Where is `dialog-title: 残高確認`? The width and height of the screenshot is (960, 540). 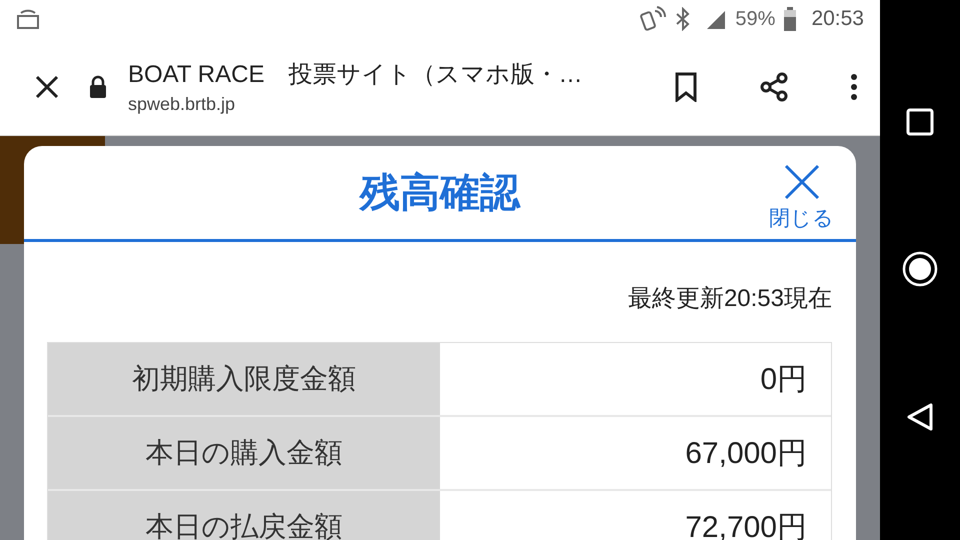 dialog-title: 残高確認 is located at coordinates (440, 193).